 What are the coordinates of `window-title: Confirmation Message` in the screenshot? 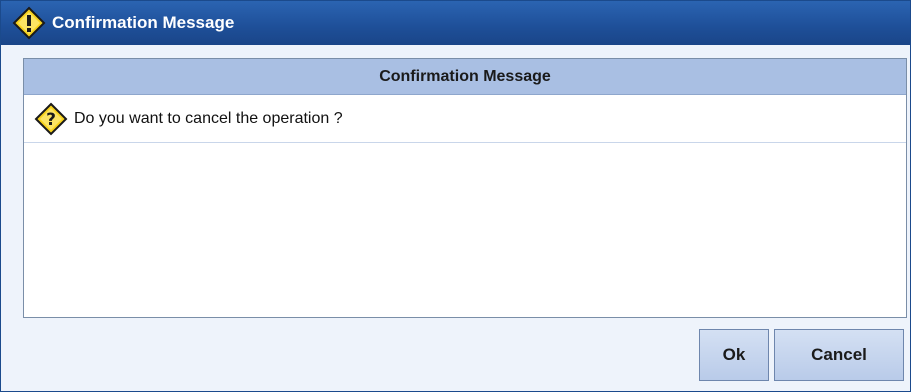 It's located at (143, 22).